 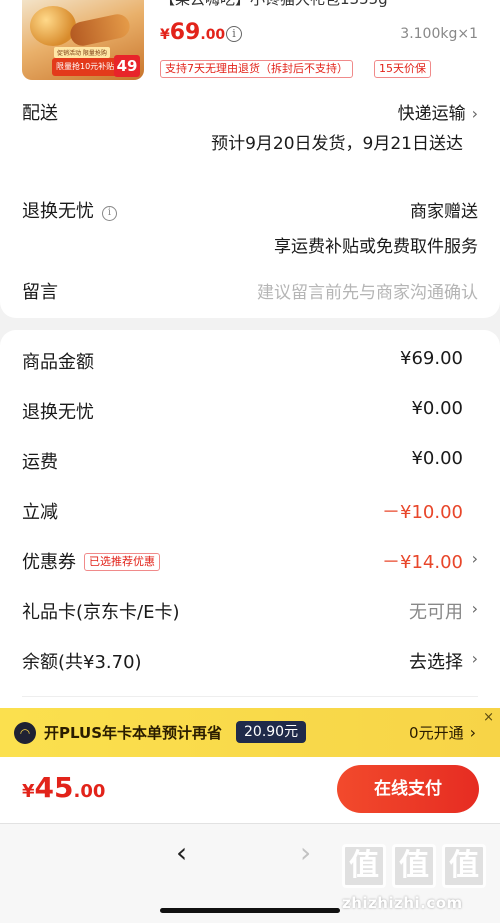 I want to click on fee-value: 去选择, so click(x=436, y=662).